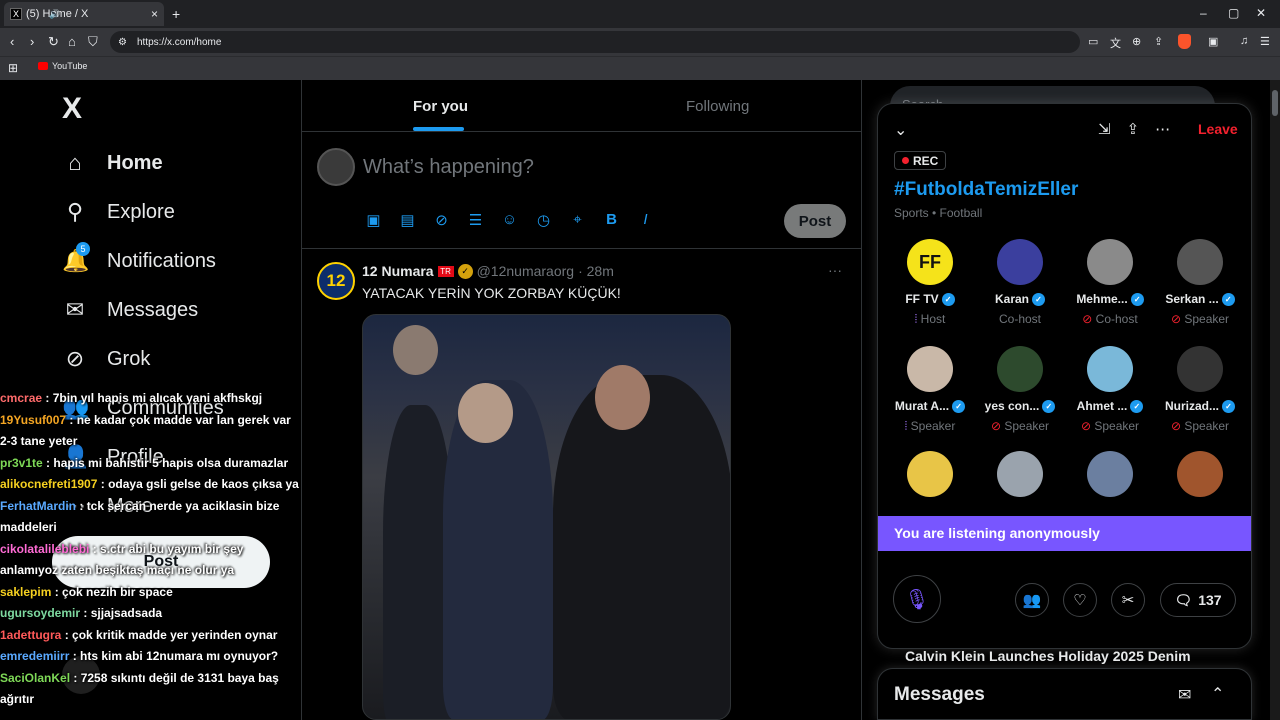 This screenshot has width=1280, height=720. Describe the element at coordinates (543, 220) in the screenshot. I see `schedule-icon: ◷` at that location.